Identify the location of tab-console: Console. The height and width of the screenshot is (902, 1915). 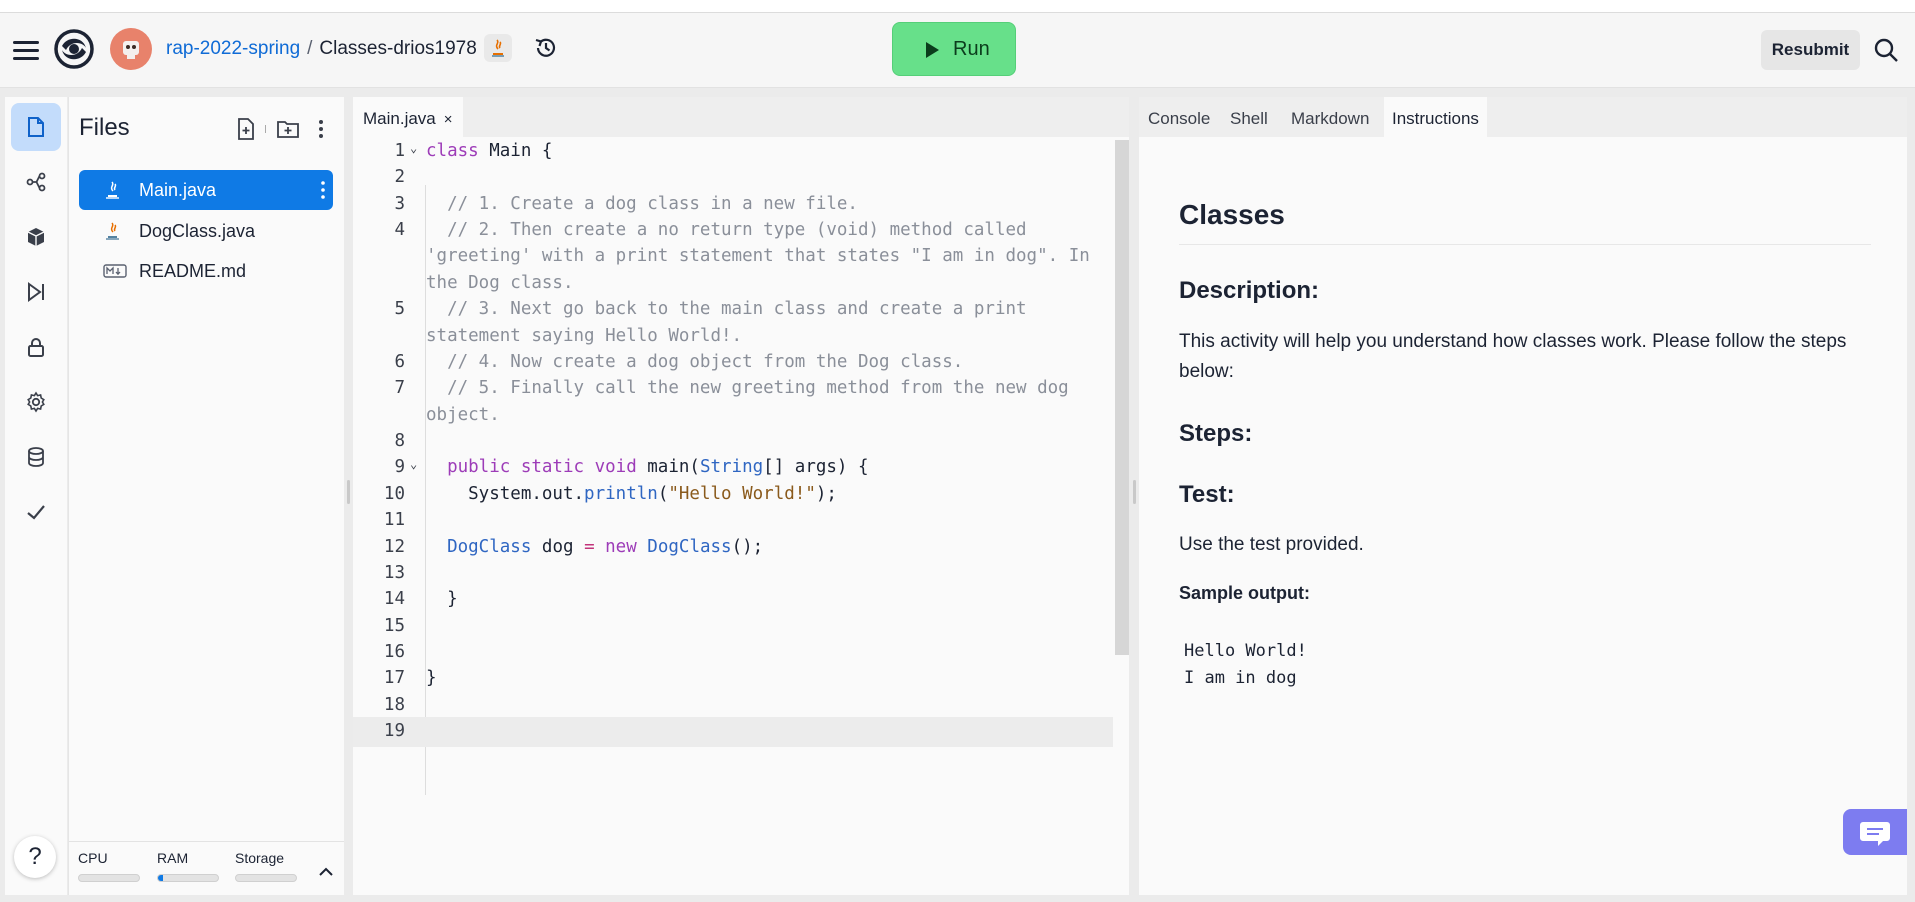
(1179, 117).